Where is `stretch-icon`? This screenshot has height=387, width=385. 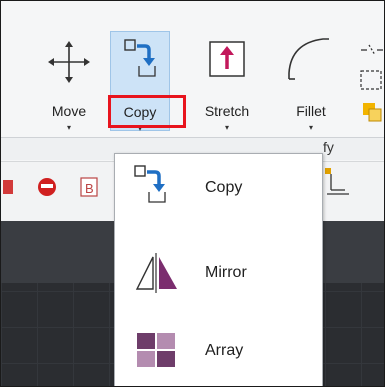 stretch-icon is located at coordinates (227, 59).